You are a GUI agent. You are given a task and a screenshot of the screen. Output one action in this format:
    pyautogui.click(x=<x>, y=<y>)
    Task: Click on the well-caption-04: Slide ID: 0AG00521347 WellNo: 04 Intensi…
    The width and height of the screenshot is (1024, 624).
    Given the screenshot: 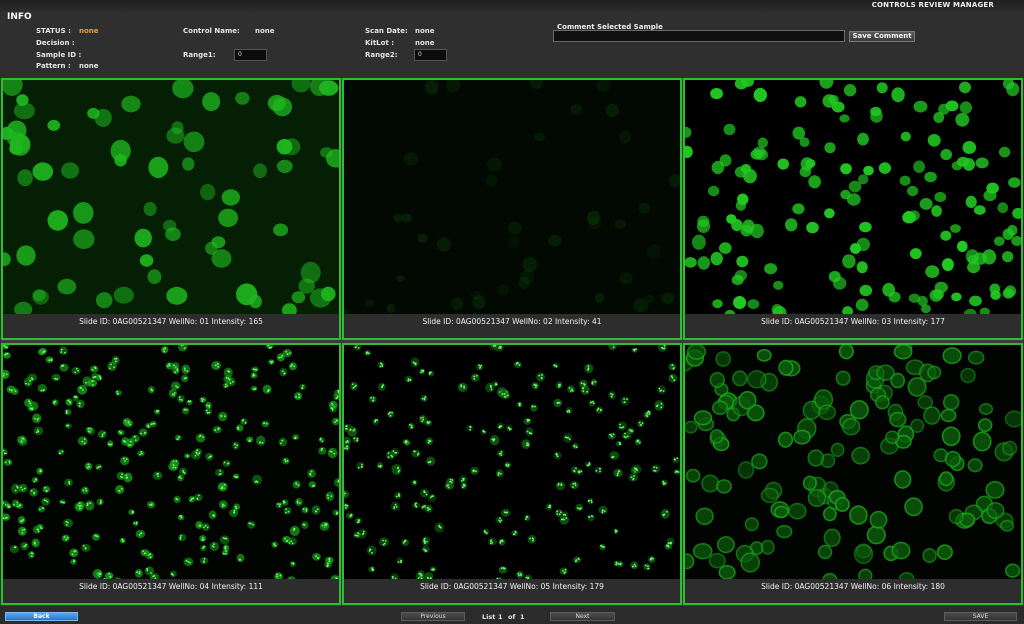 What is the action you would take?
    pyautogui.click(x=171, y=591)
    